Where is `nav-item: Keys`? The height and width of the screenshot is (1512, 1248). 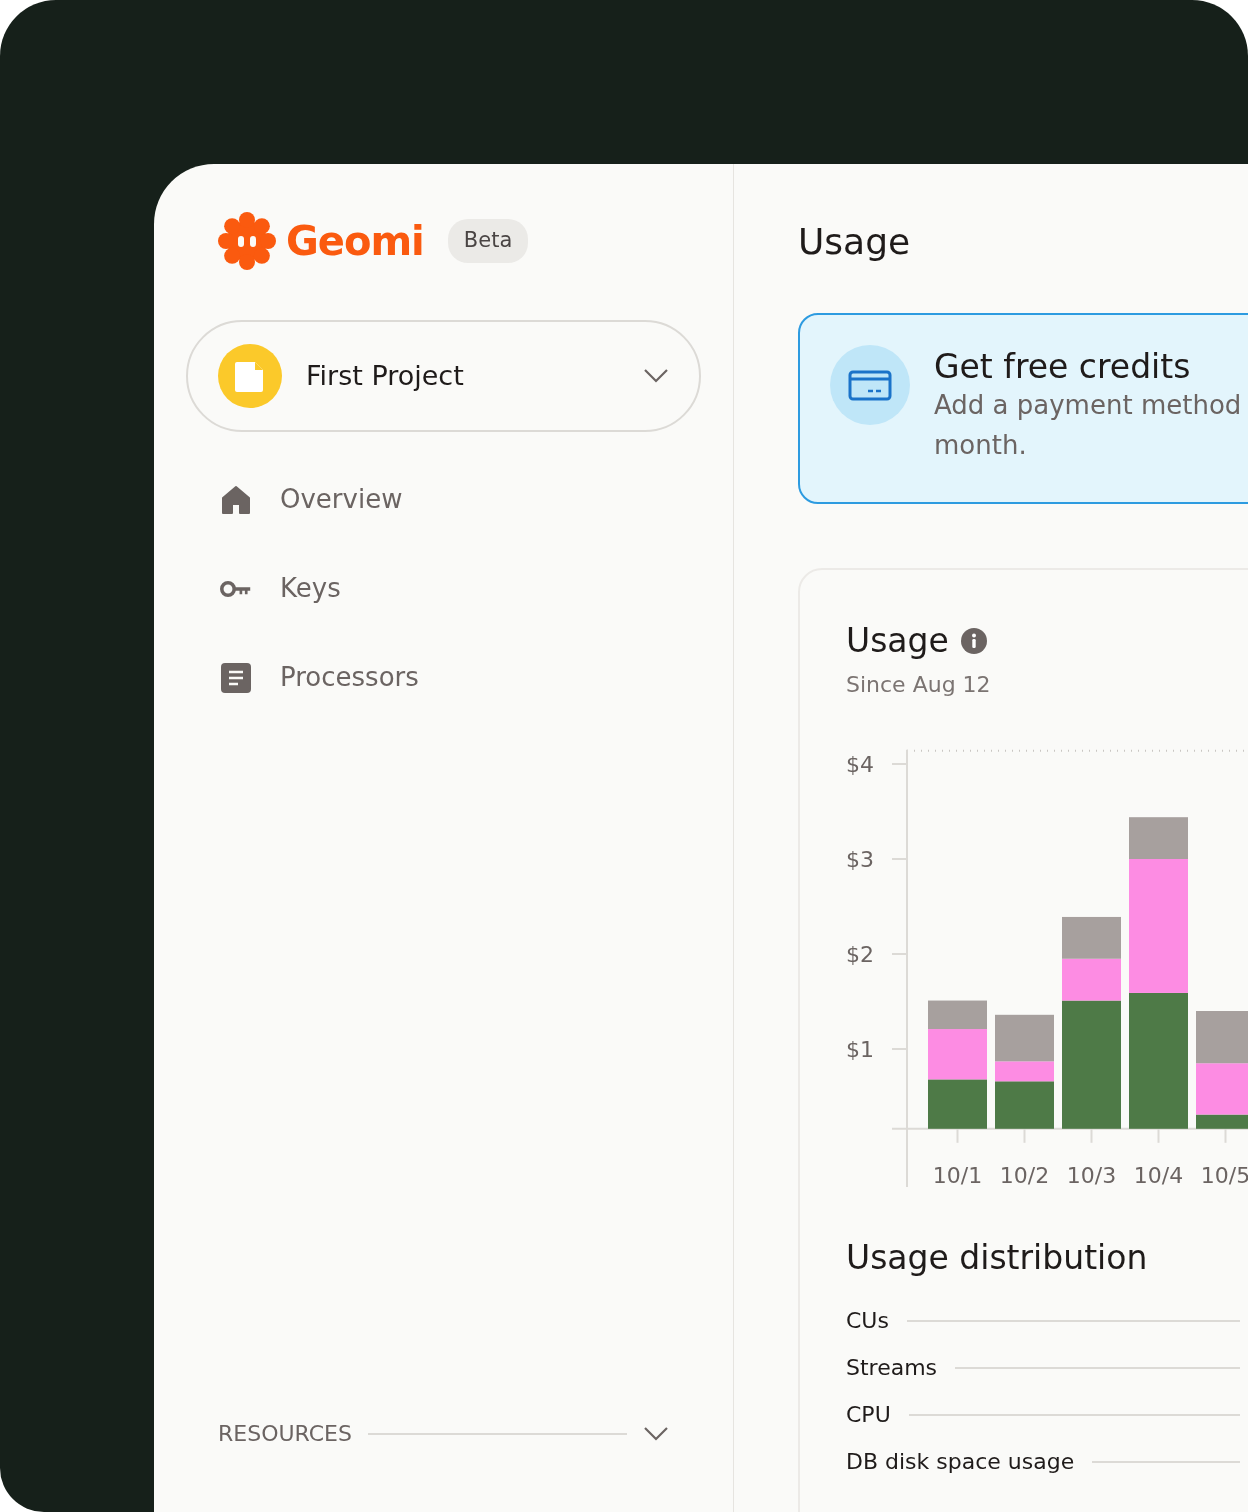 nav-item: Keys is located at coordinates (460, 588).